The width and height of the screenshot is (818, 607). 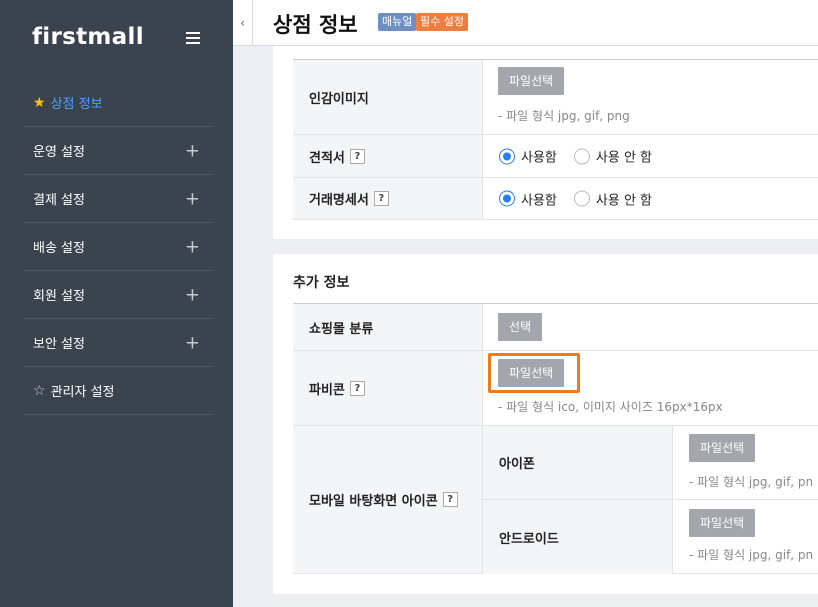 What do you see at coordinates (59, 248) in the screenshot?
I see `sidebar-item-label: 배송 설정` at bounding box center [59, 248].